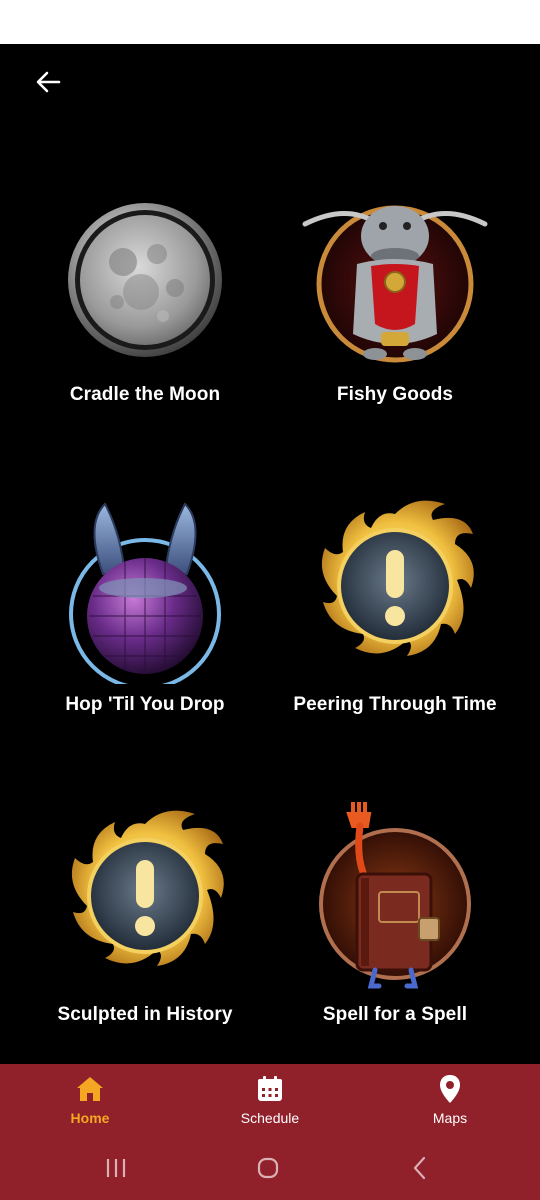 This screenshot has width=540, height=1200. What do you see at coordinates (395, 284) in the screenshot?
I see `namazu-icon` at bounding box center [395, 284].